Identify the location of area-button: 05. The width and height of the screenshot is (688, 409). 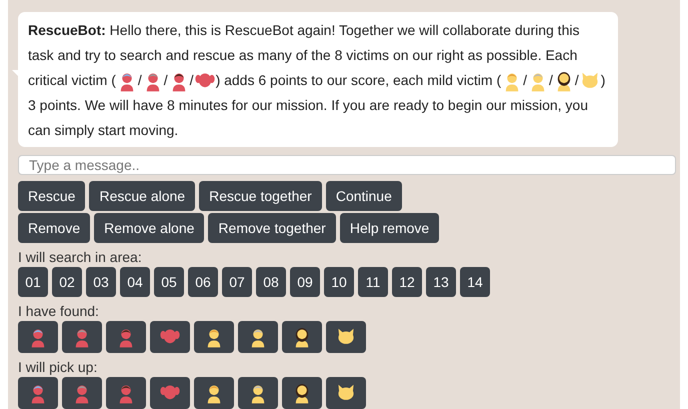
(169, 282).